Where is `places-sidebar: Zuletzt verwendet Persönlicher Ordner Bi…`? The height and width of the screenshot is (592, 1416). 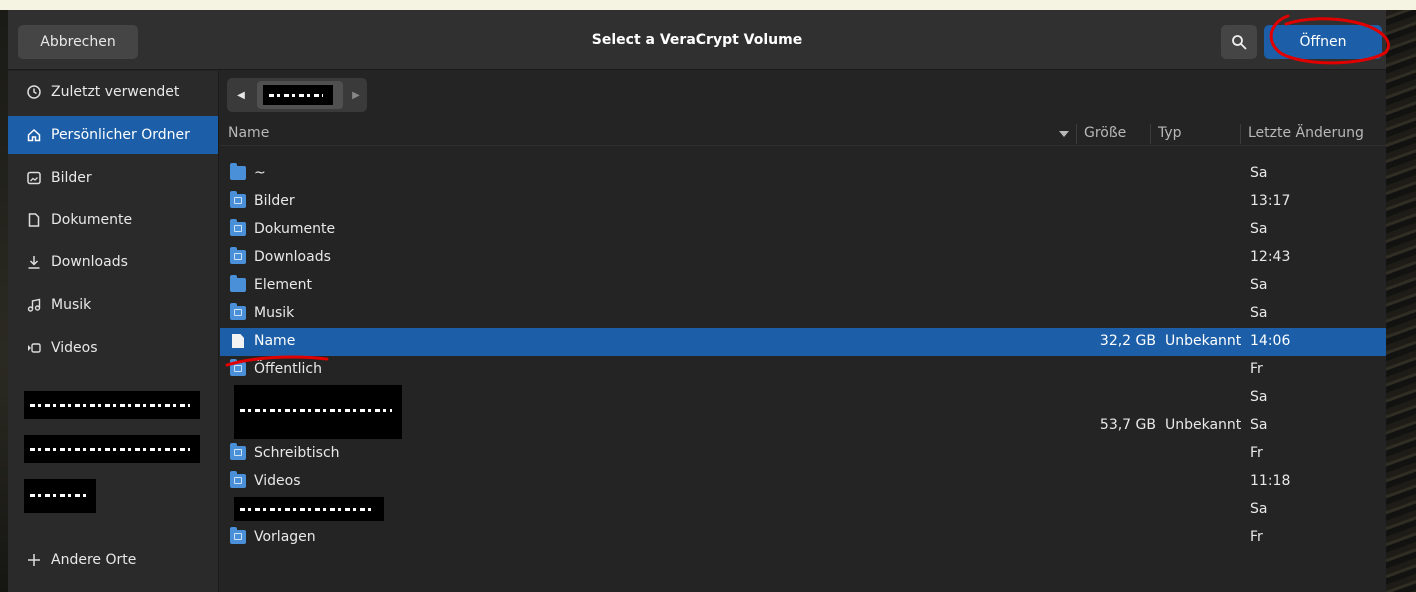
places-sidebar: Zuletzt verwendet Persönlicher Ordner Bi… is located at coordinates (113, 331).